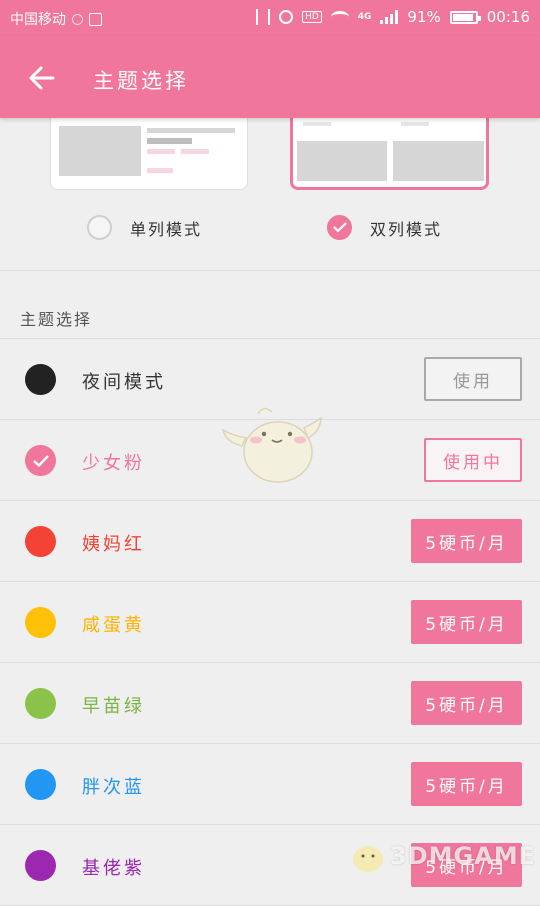  I want to click on page-title: 主题选择, so click(141, 81).